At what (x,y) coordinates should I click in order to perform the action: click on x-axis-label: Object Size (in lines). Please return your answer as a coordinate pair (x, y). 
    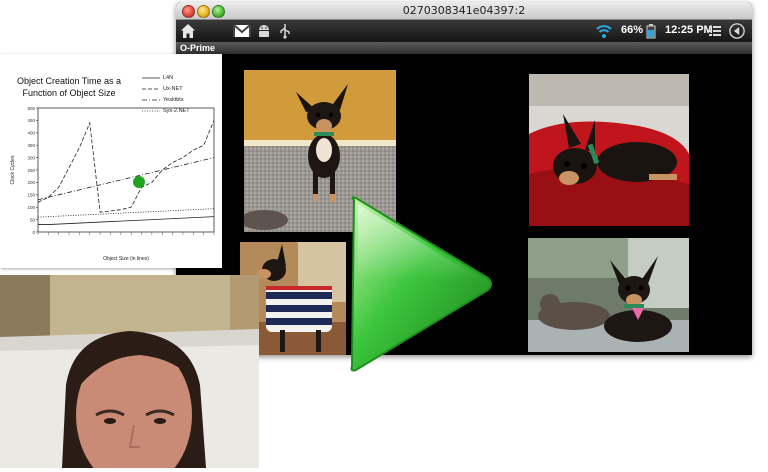
    Looking at the image, I should click on (126, 259).